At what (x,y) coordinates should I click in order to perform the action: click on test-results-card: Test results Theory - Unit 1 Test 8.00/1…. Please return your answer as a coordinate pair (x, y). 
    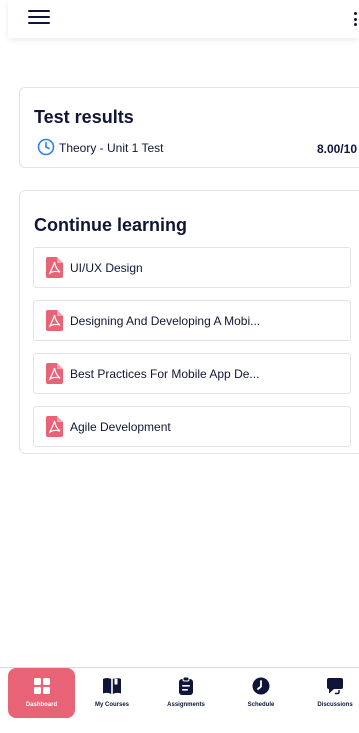
    Looking at the image, I should click on (189, 127).